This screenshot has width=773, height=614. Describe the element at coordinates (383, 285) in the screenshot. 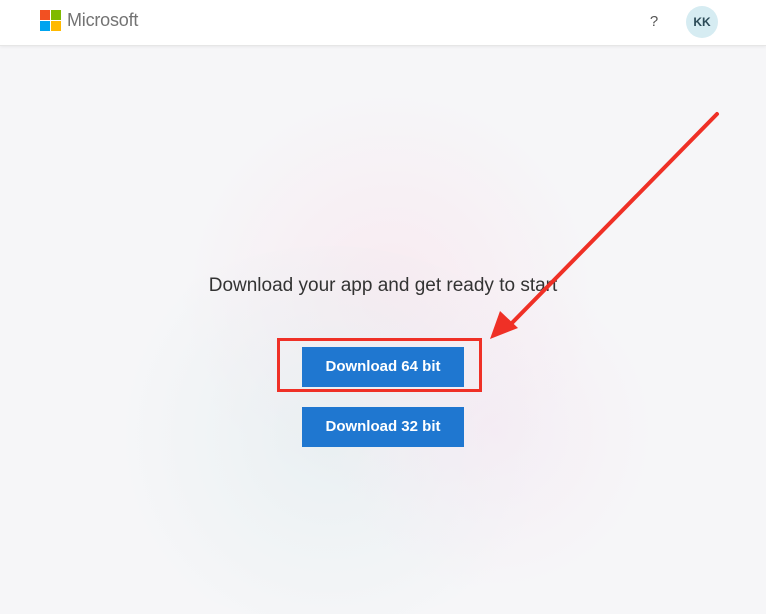

I see `page-title: Download your app and get ready to start` at that location.